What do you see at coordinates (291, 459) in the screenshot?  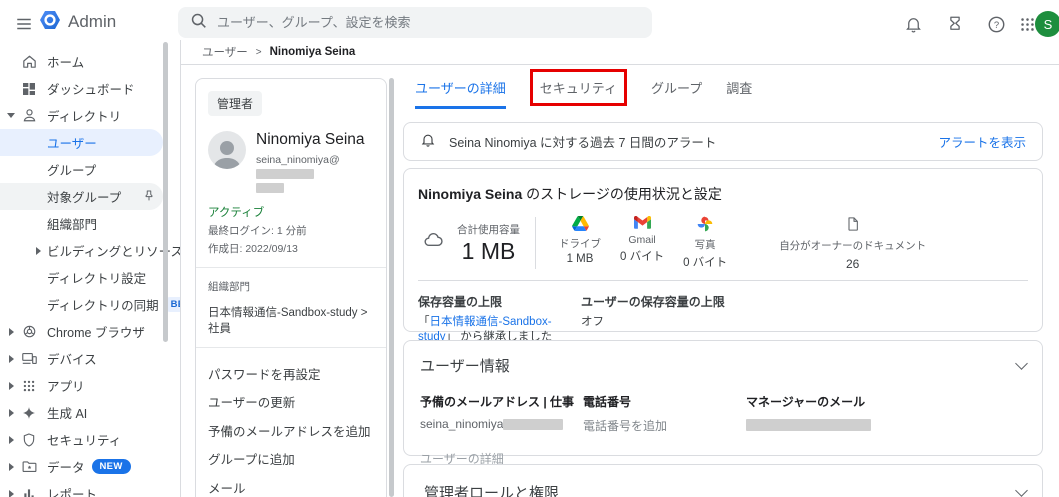 I see `add-to-groups-action: グループに追加` at bounding box center [291, 459].